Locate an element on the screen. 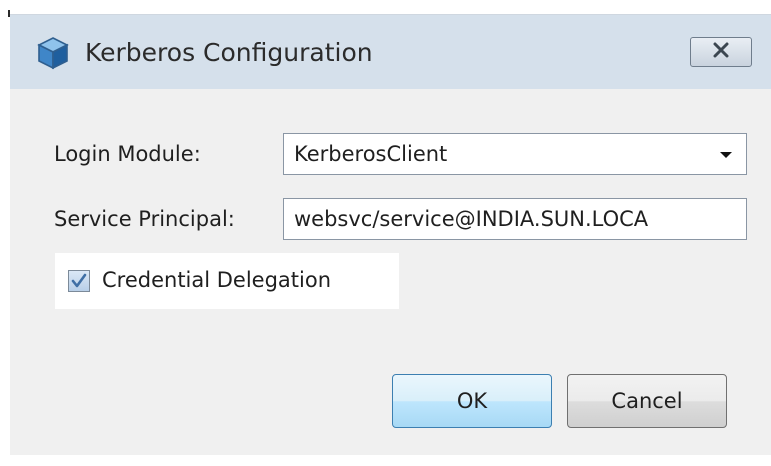 This screenshot has height=466, width=771. chevron-down-icon is located at coordinates (726, 154).